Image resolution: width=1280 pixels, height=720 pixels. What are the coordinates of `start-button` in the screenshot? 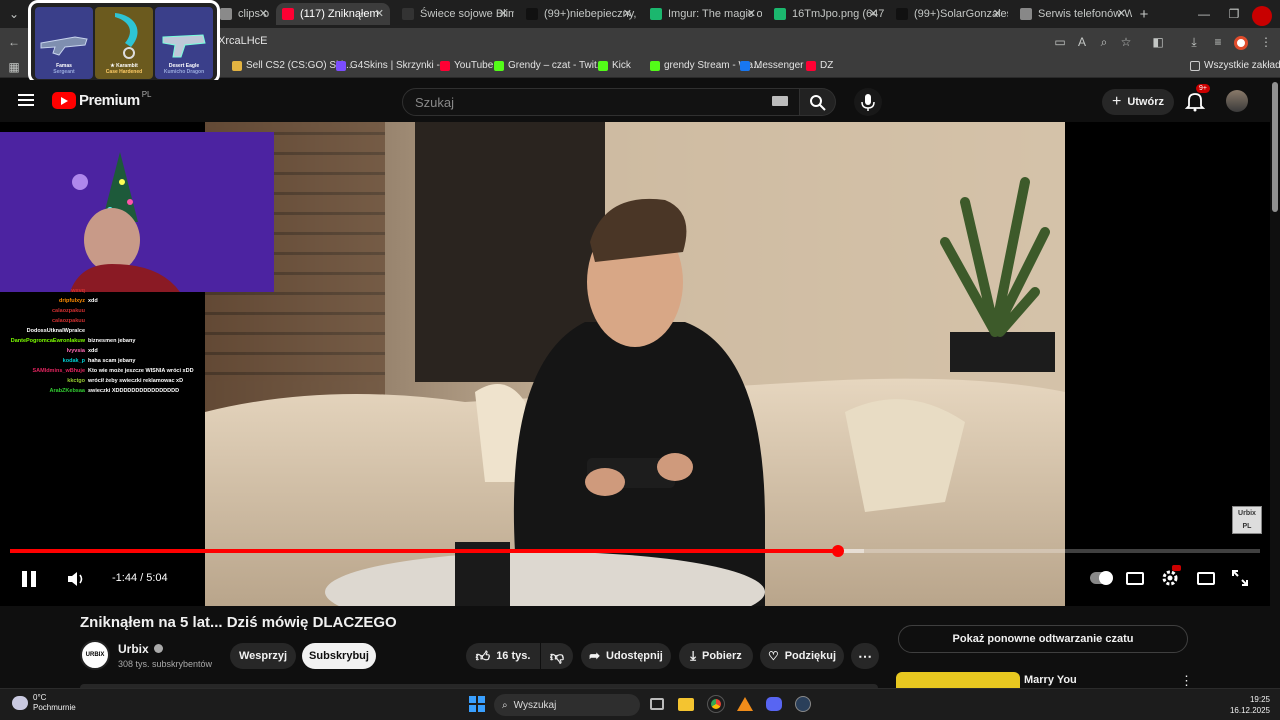 It's located at (477, 704).